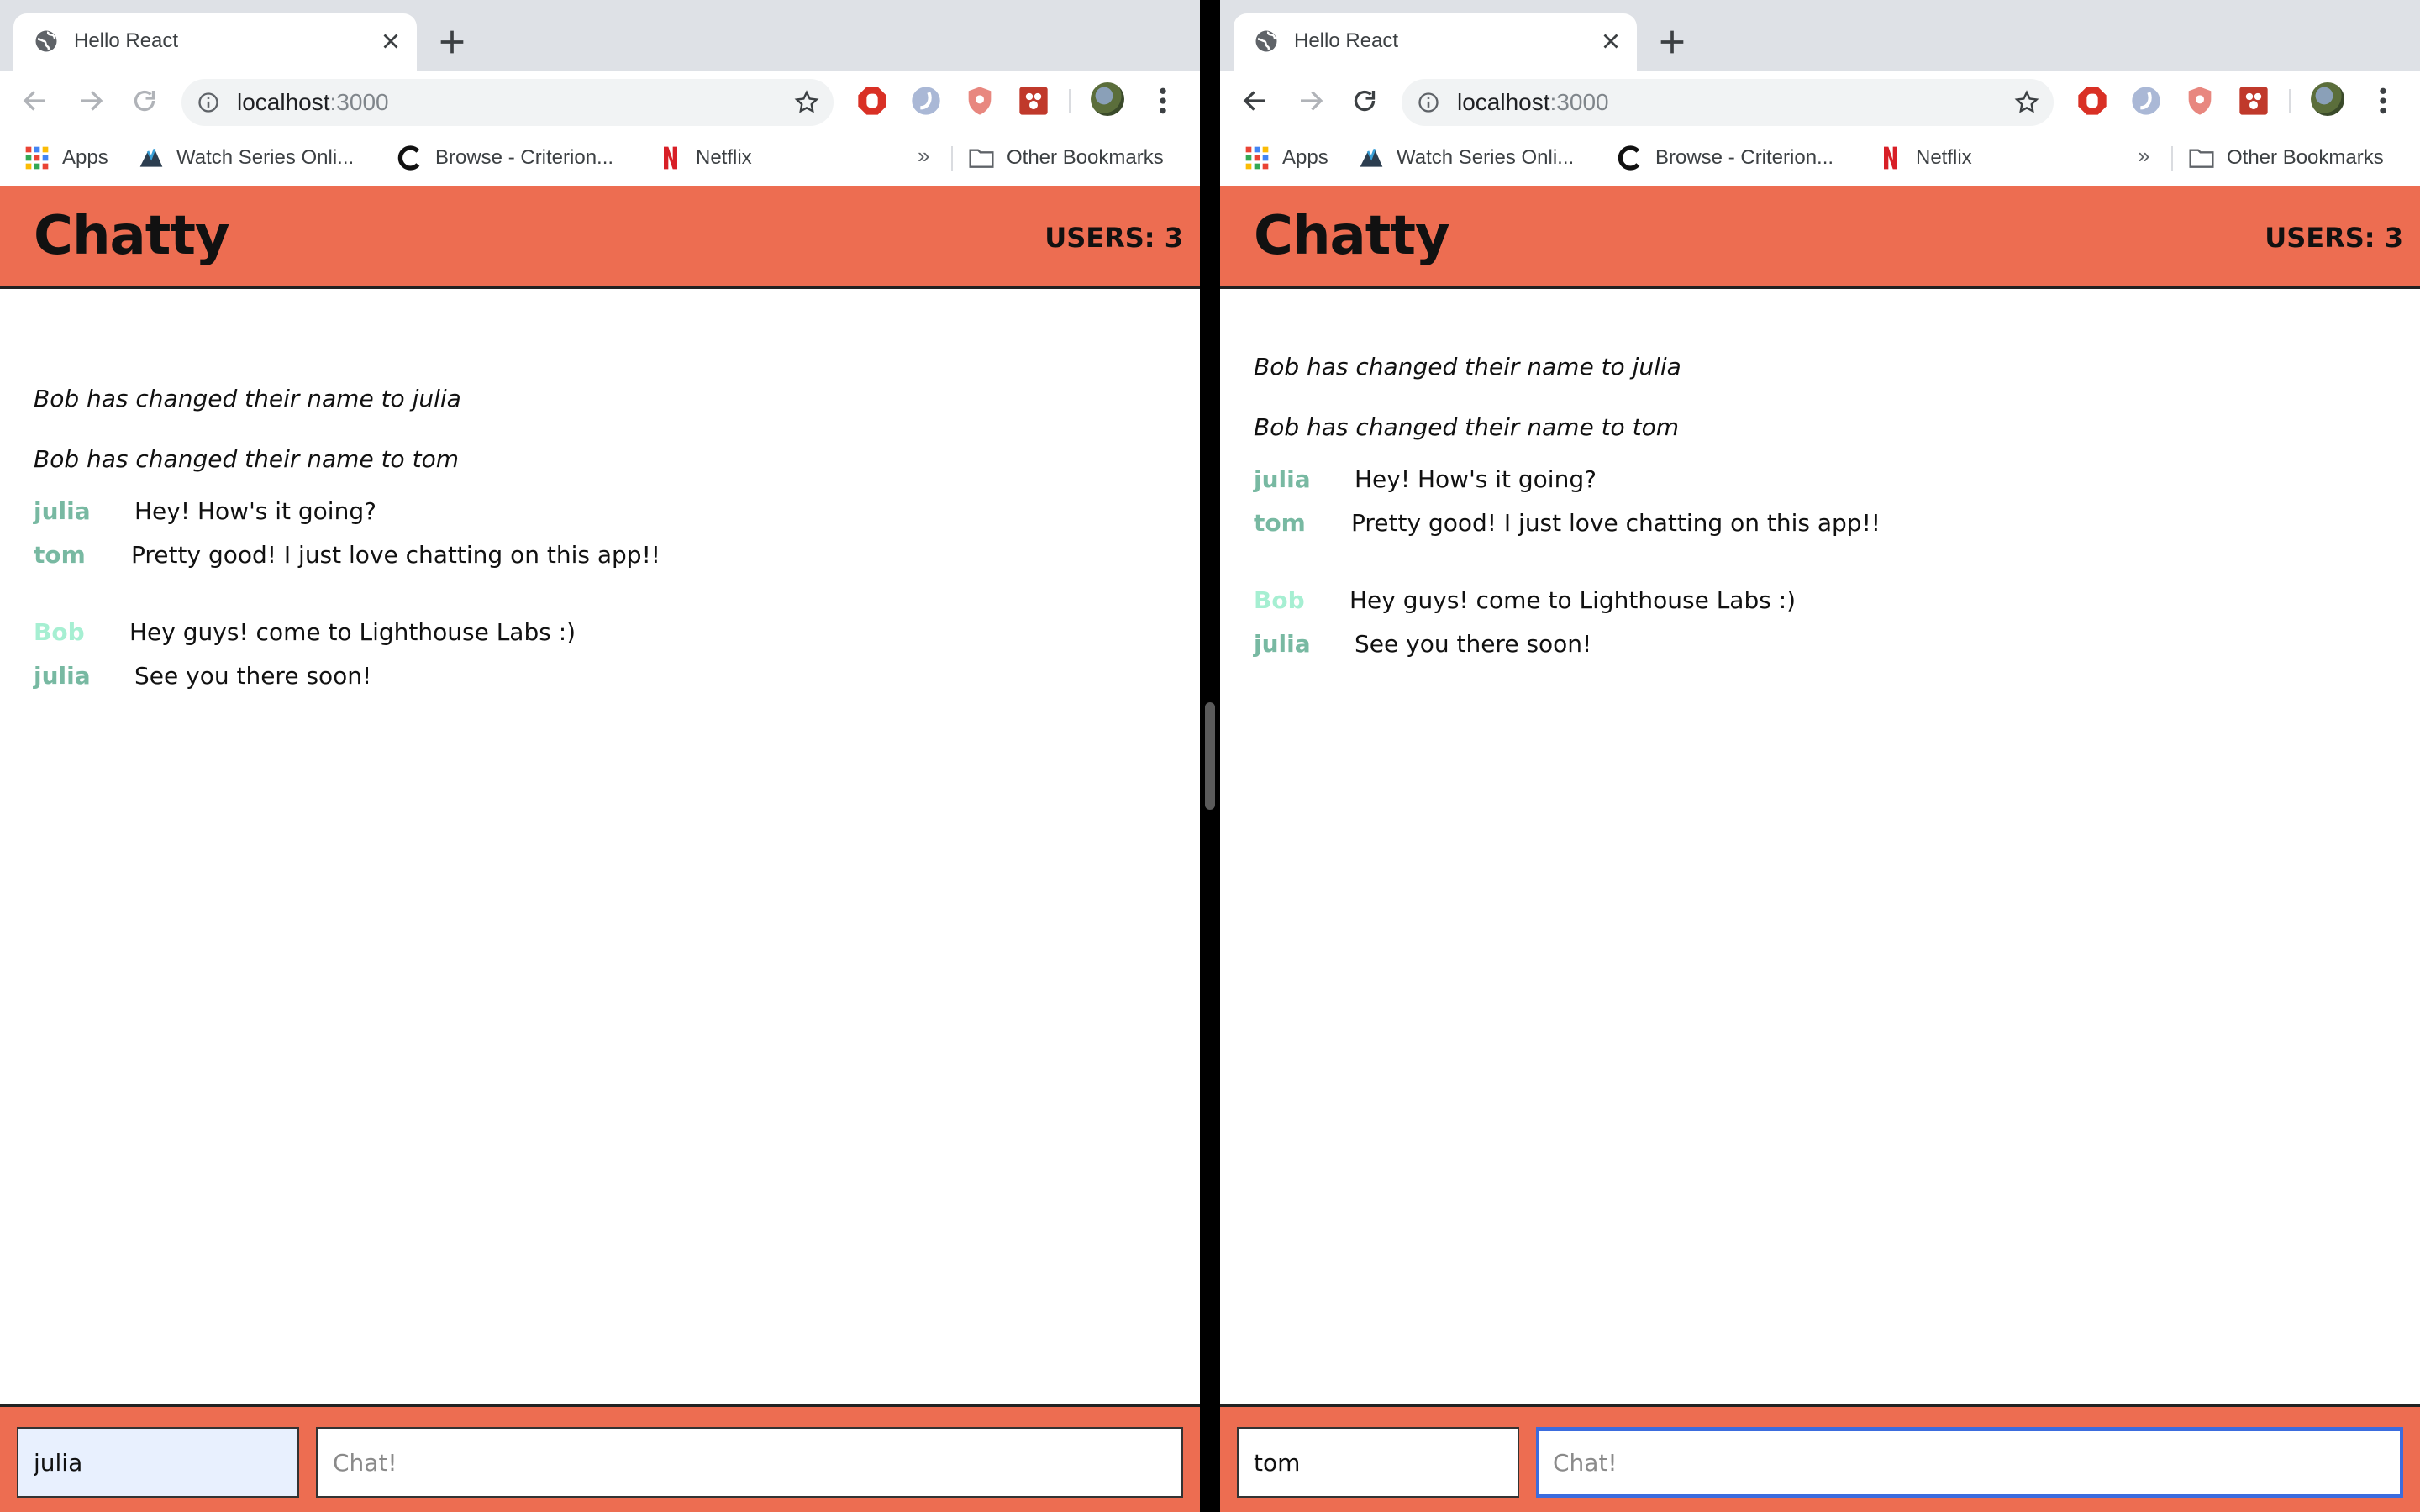 This screenshot has height=1512, width=2420. Describe the element at coordinates (60, 632) in the screenshot. I see `message-username: Bob` at that location.